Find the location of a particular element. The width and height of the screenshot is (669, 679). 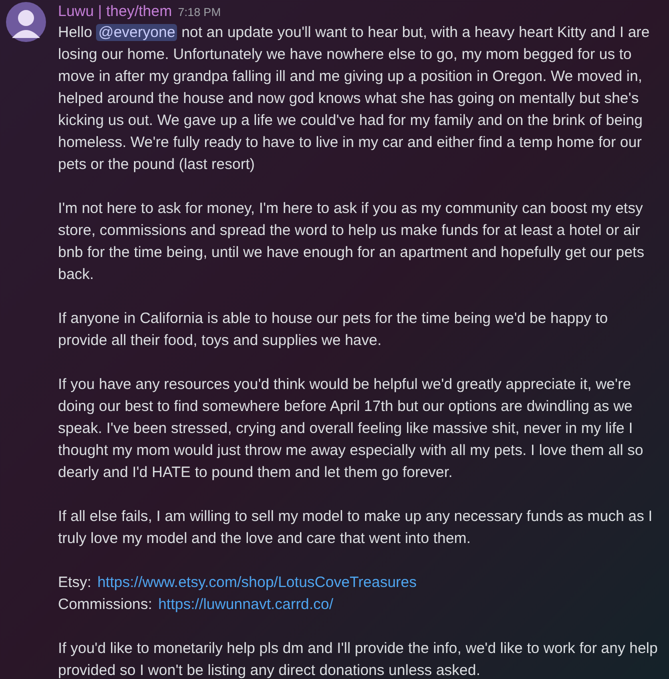

avatar is located at coordinates (26, 22).